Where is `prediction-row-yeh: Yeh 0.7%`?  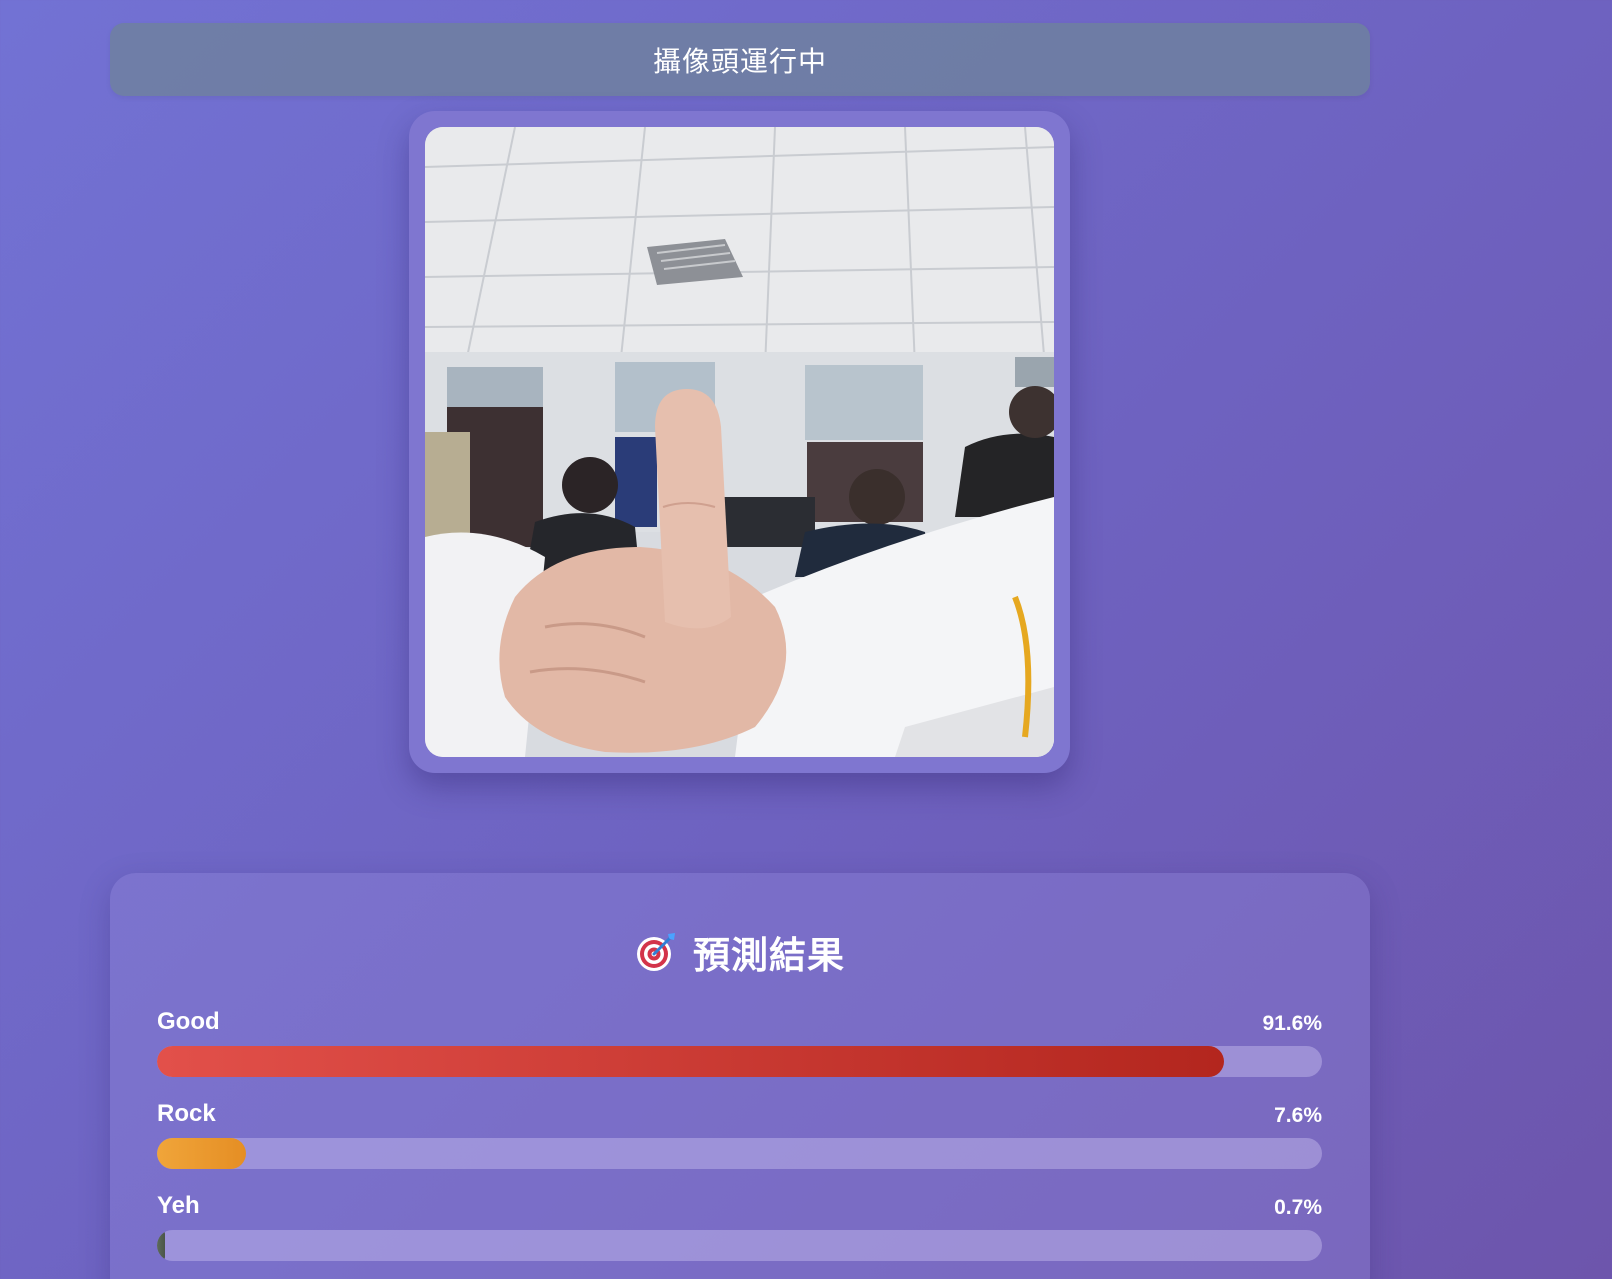
prediction-row-yeh: Yeh 0.7% is located at coordinates (739, 1225).